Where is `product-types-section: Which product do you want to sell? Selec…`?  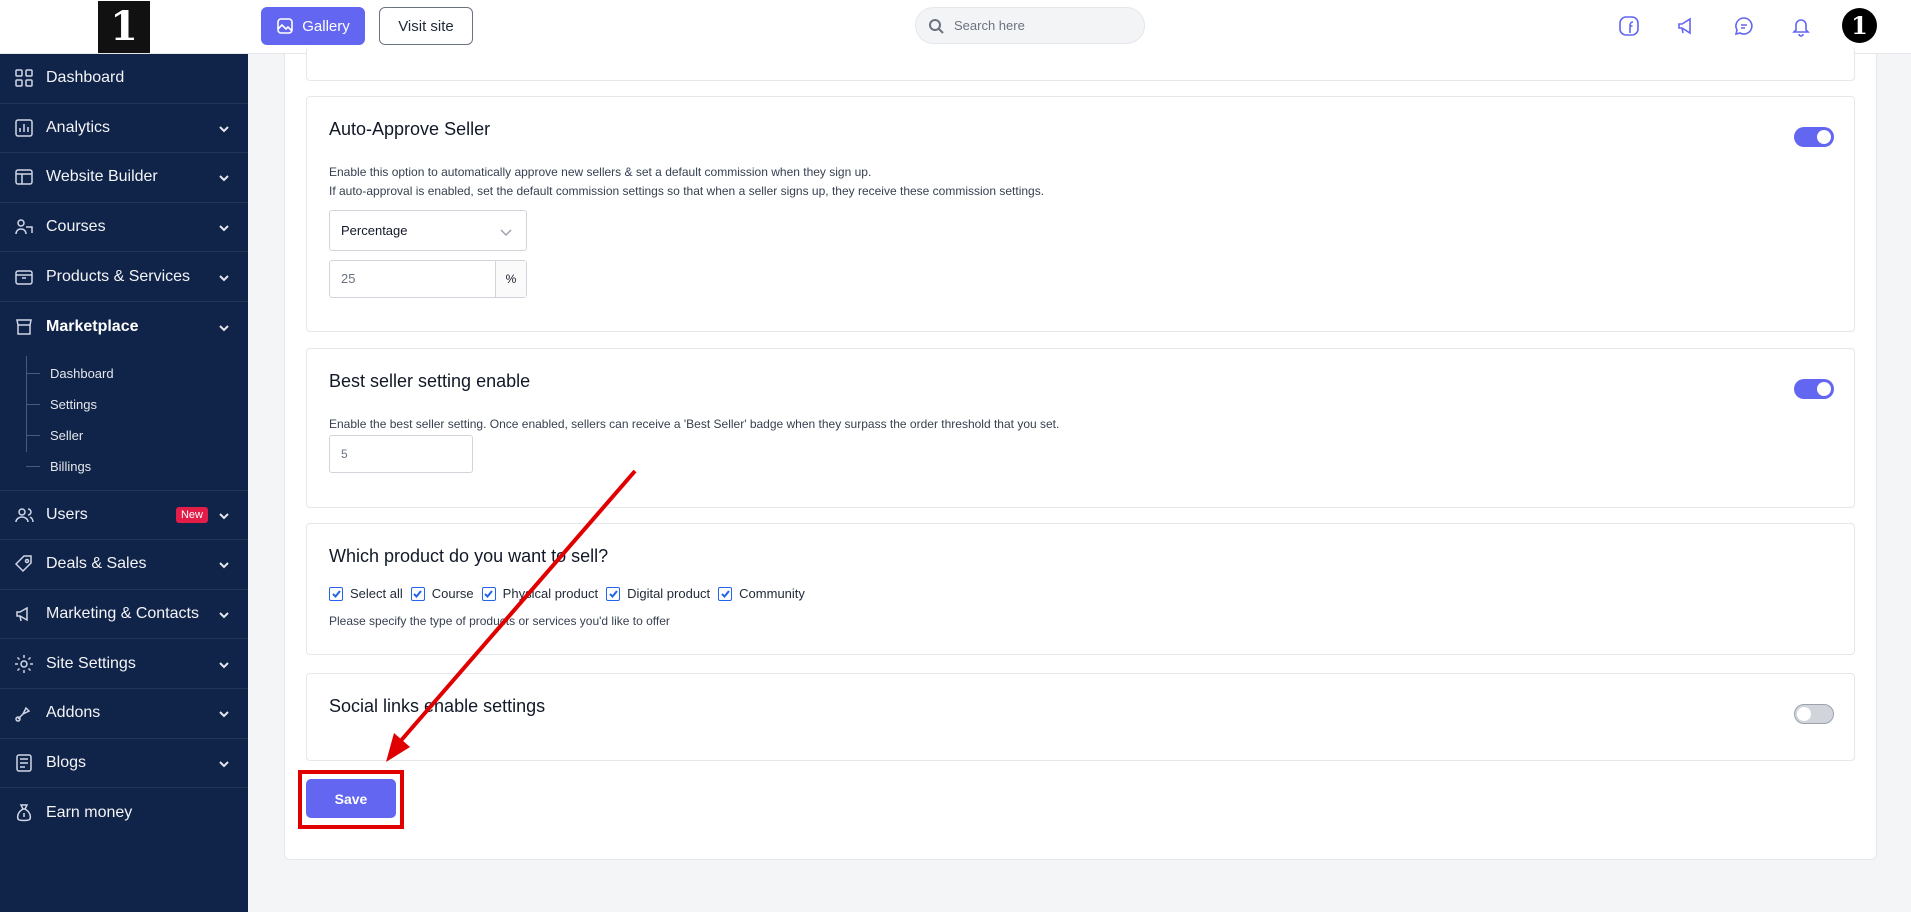 product-types-section: Which product do you want to sell? Selec… is located at coordinates (1080, 589).